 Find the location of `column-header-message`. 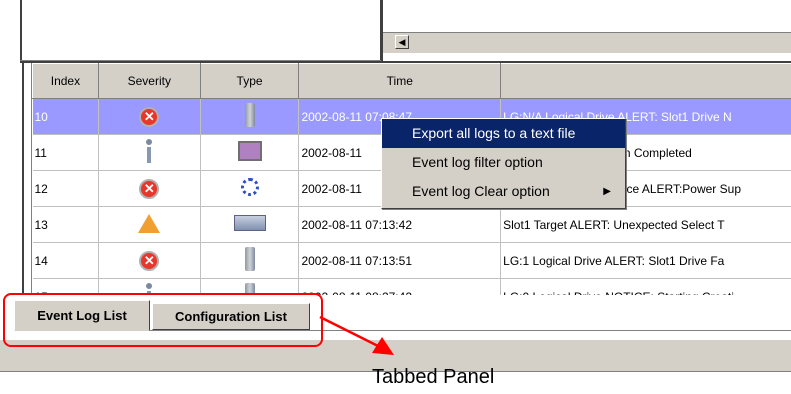

column-header-message is located at coordinates (645, 81).